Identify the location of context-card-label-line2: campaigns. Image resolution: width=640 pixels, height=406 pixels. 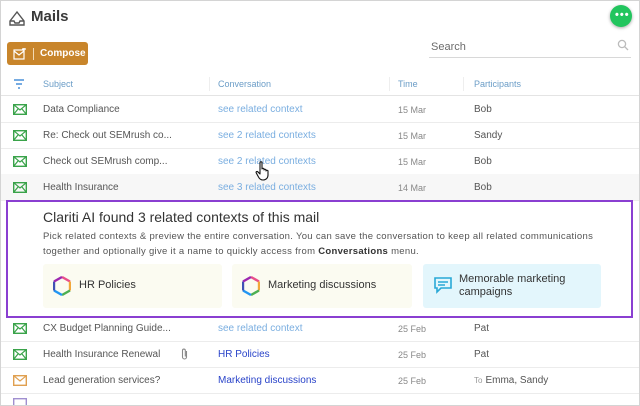
(486, 292).